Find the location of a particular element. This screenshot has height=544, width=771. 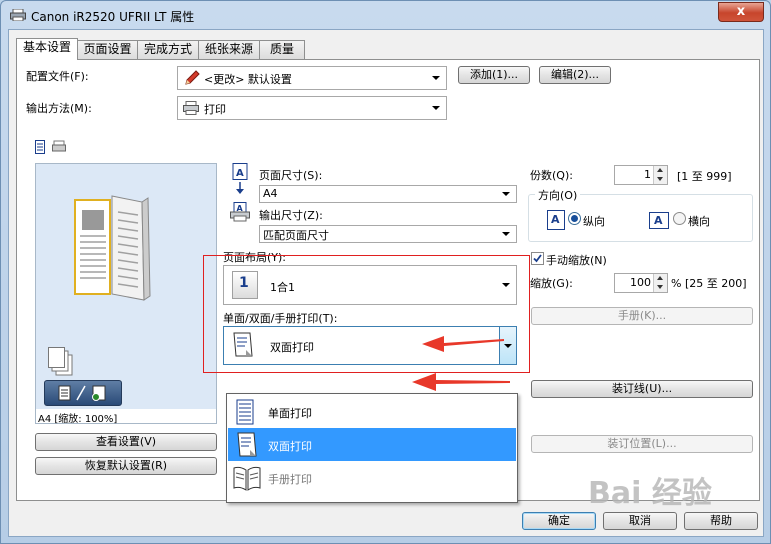

restore-defaults-button: 恢复默认设置(R) is located at coordinates (126, 466).